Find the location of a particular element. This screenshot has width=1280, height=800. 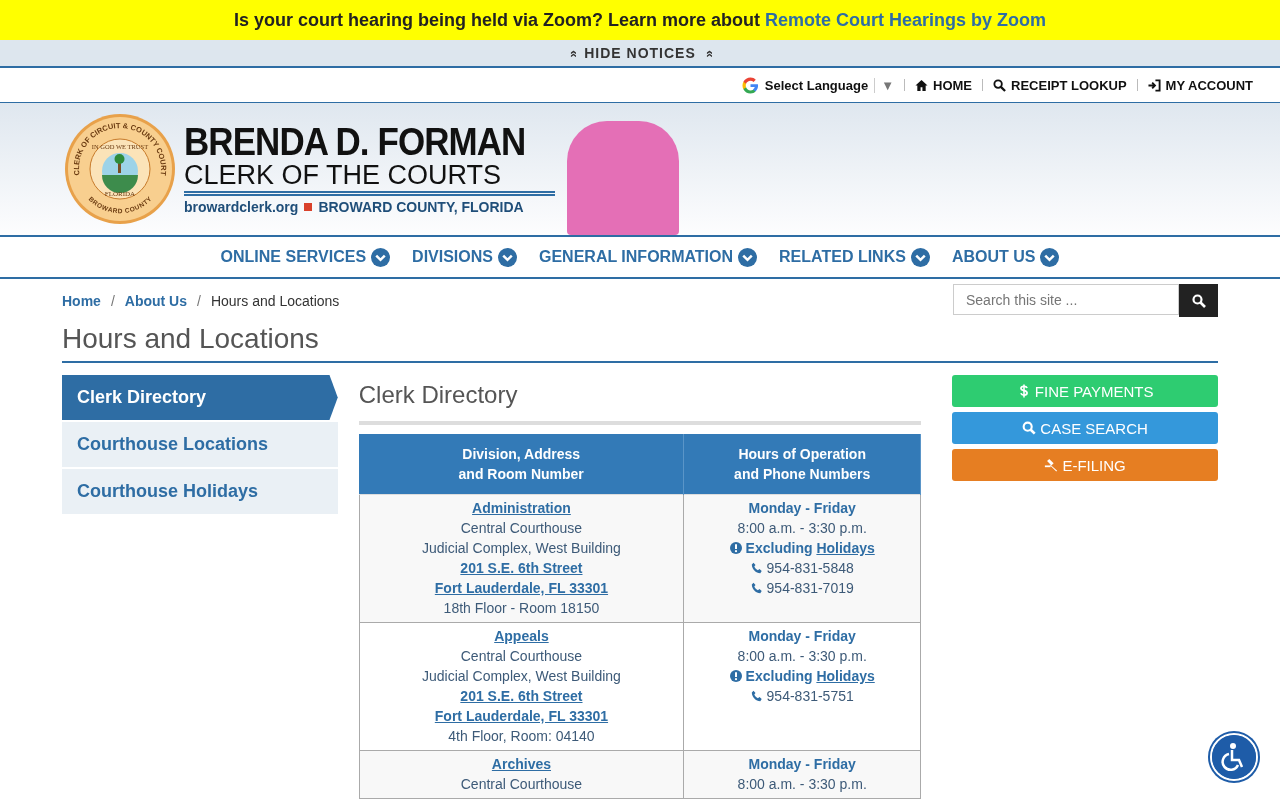

breadcrumb-link: About Us is located at coordinates (155, 300).